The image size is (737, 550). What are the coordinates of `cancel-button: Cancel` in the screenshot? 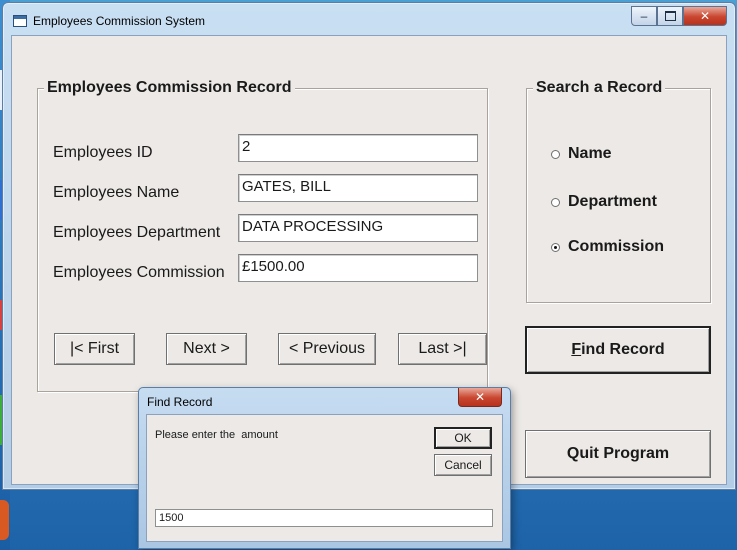 It's located at (463, 465).